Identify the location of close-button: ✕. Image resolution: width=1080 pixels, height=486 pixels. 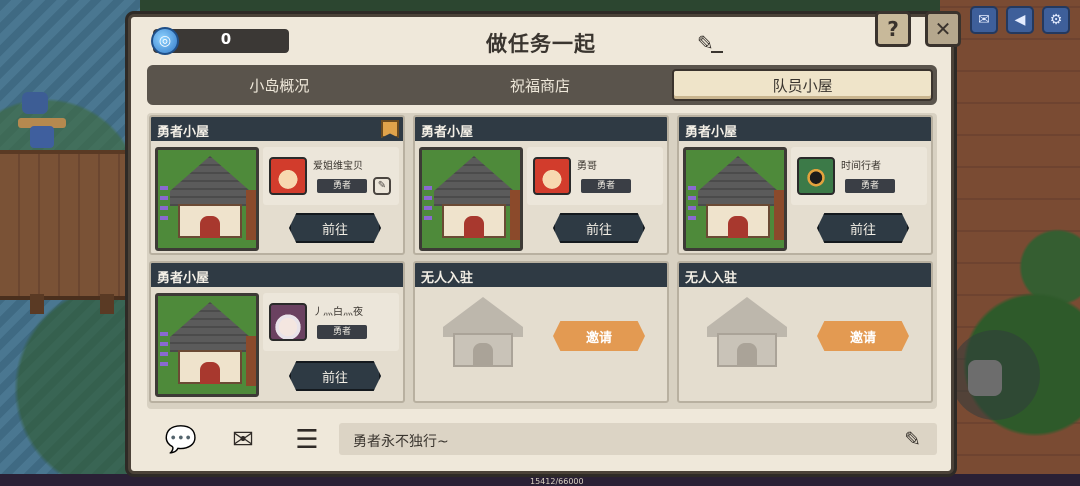
(943, 29).